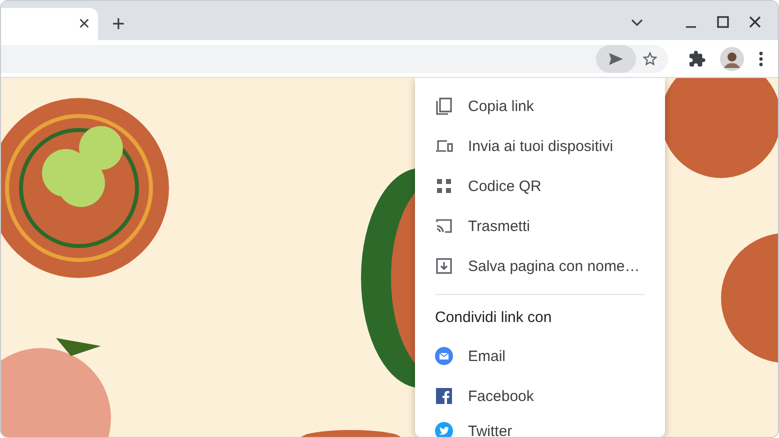  What do you see at coordinates (540, 106) in the screenshot?
I see `menu-item: Copia link` at bounding box center [540, 106].